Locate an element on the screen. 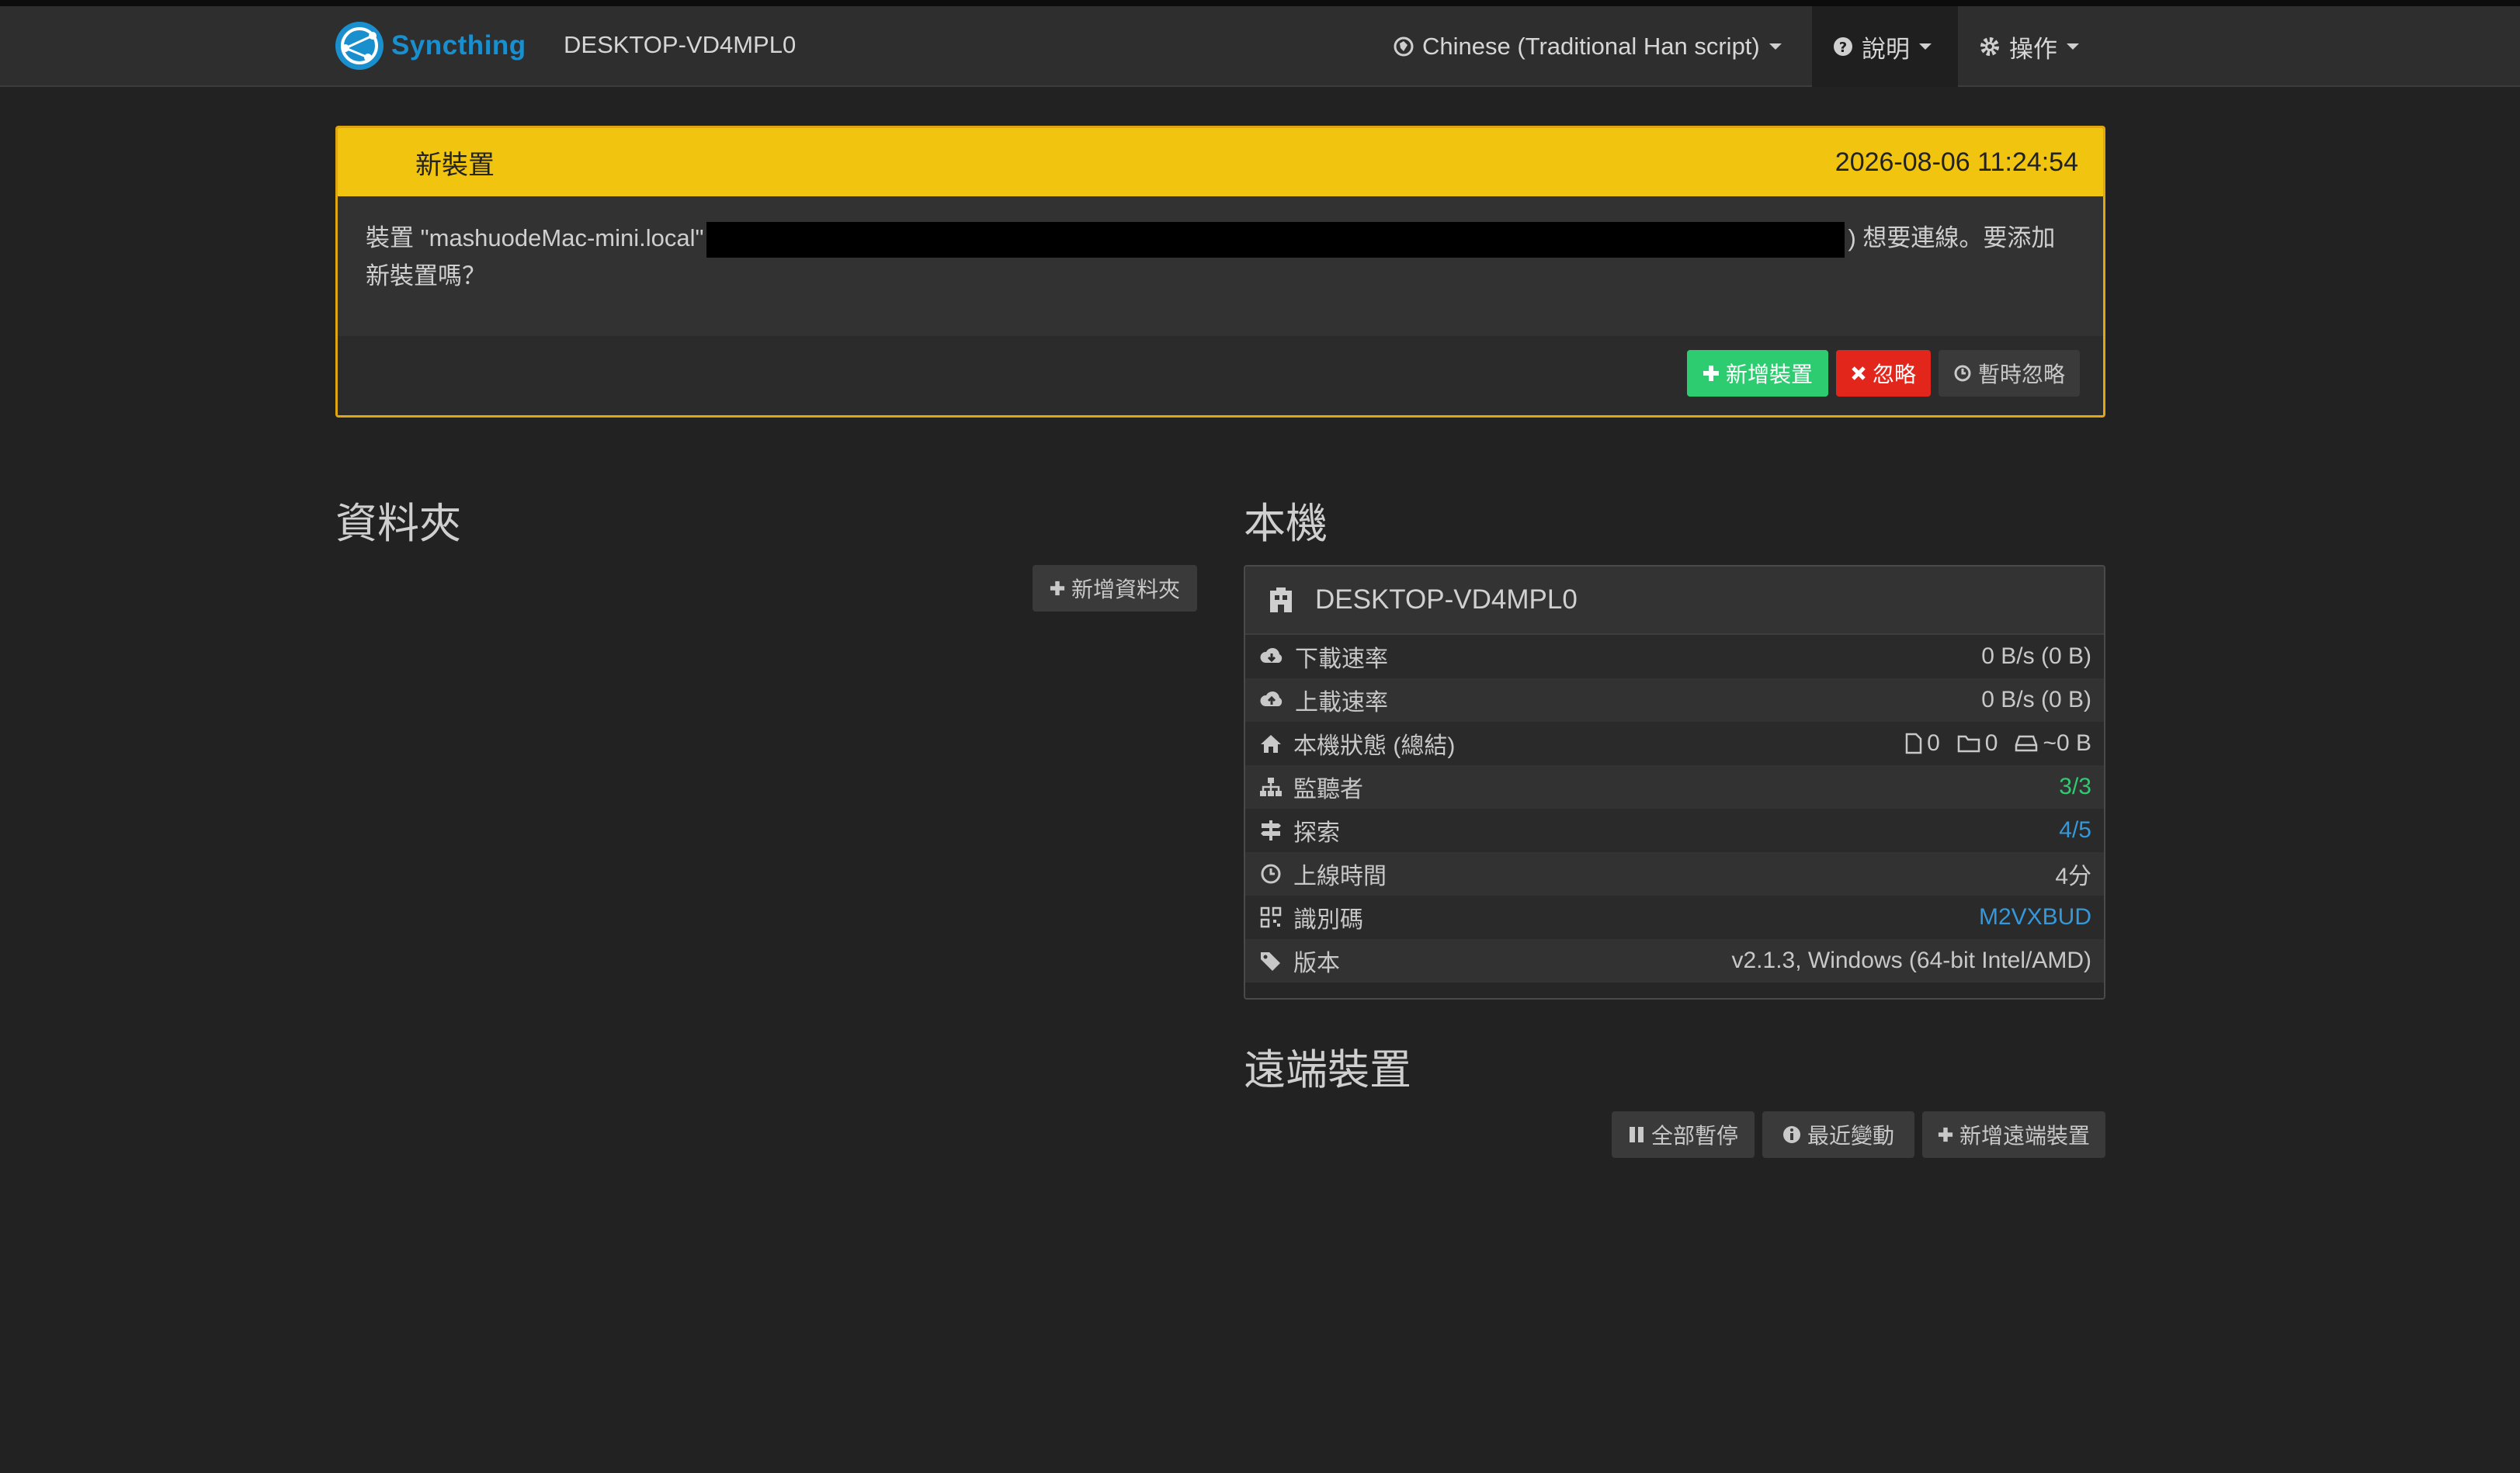  notice-footer: 新增裝置 忽略 暫時忽略 is located at coordinates (1220, 375).